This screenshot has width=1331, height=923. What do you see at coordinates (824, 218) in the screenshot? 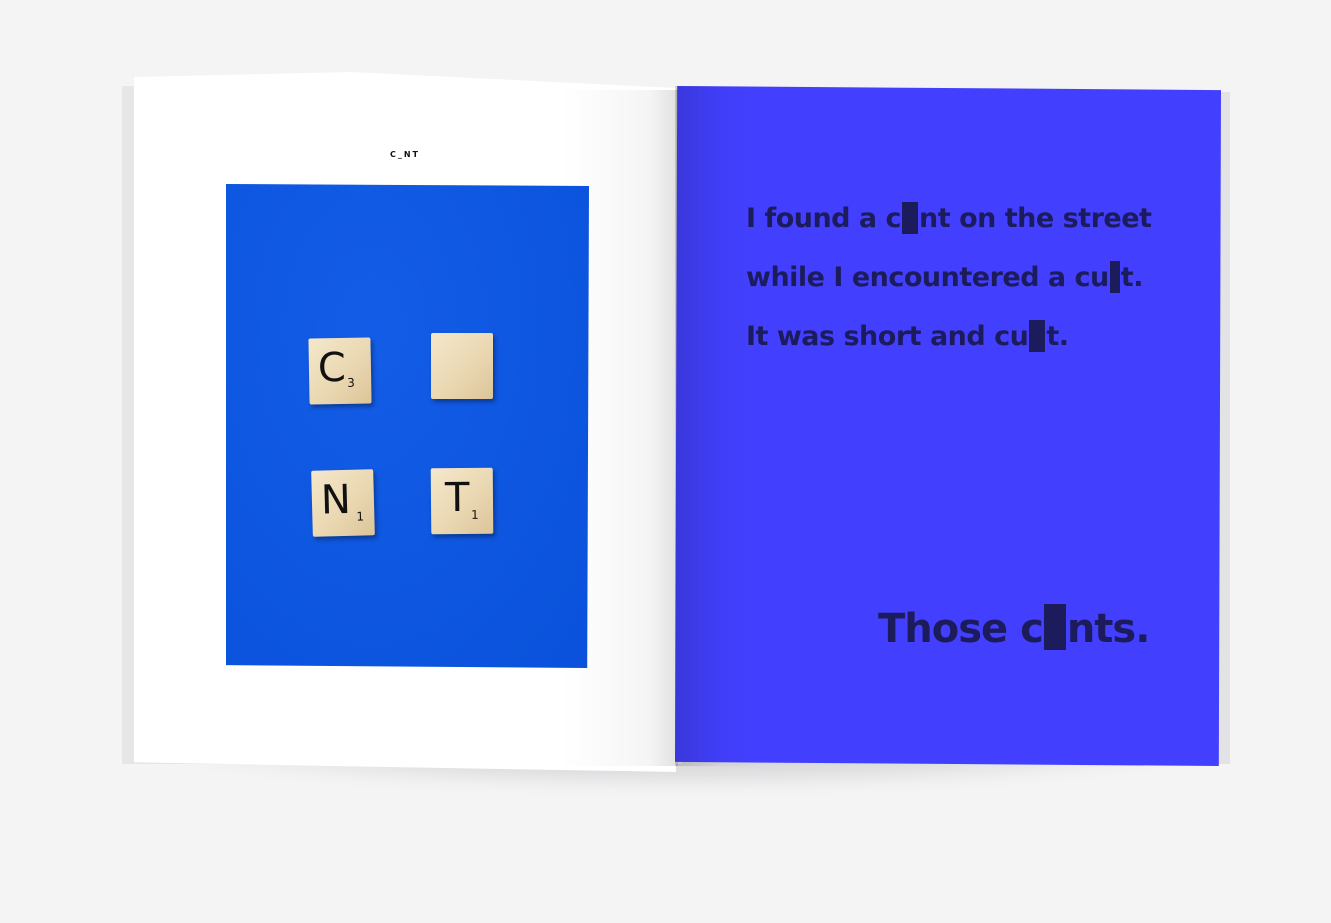
I see `poem-text: I found a c` at bounding box center [824, 218].